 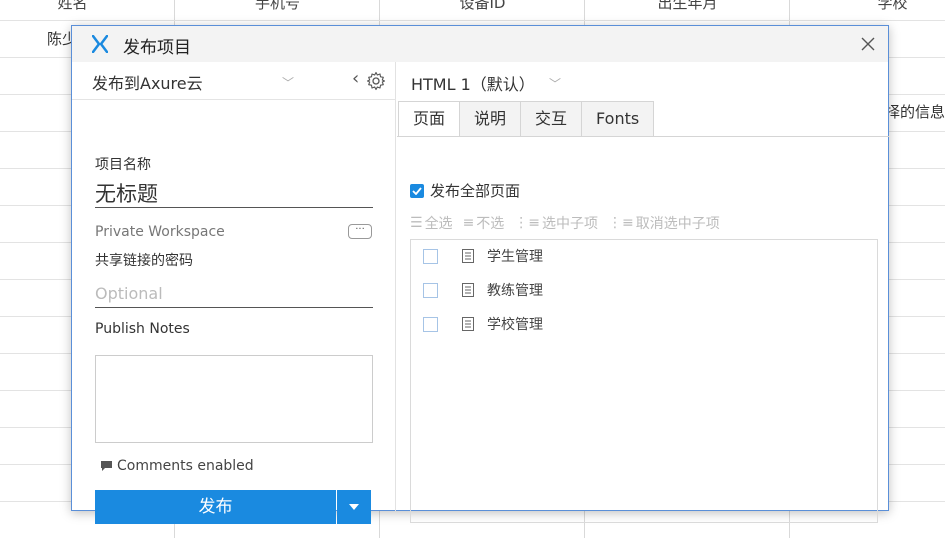 I want to click on close-button, so click(x=868, y=44).